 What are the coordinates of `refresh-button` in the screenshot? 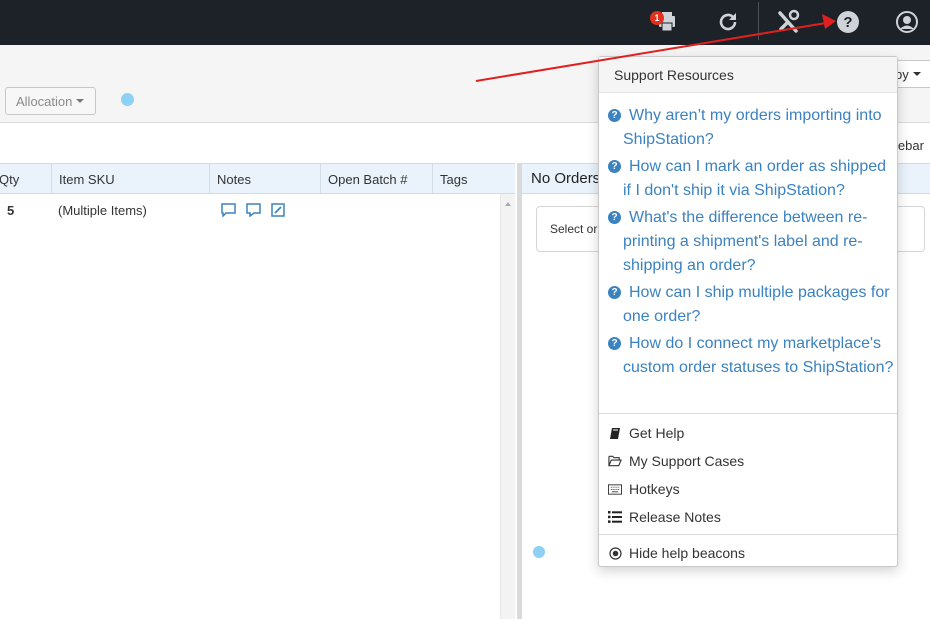 It's located at (728, 22).